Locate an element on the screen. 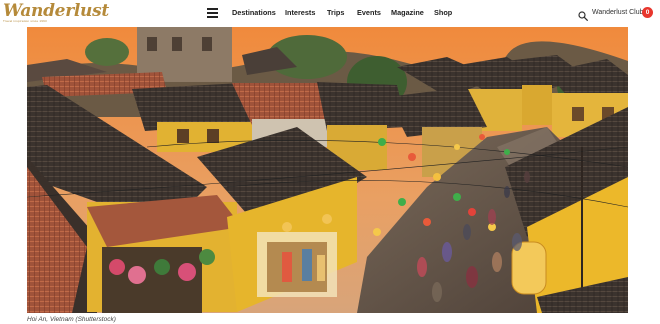 The width and height of the screenshot is (660, 324). hamburger-menu-icon is located at coordinates (212, 13).